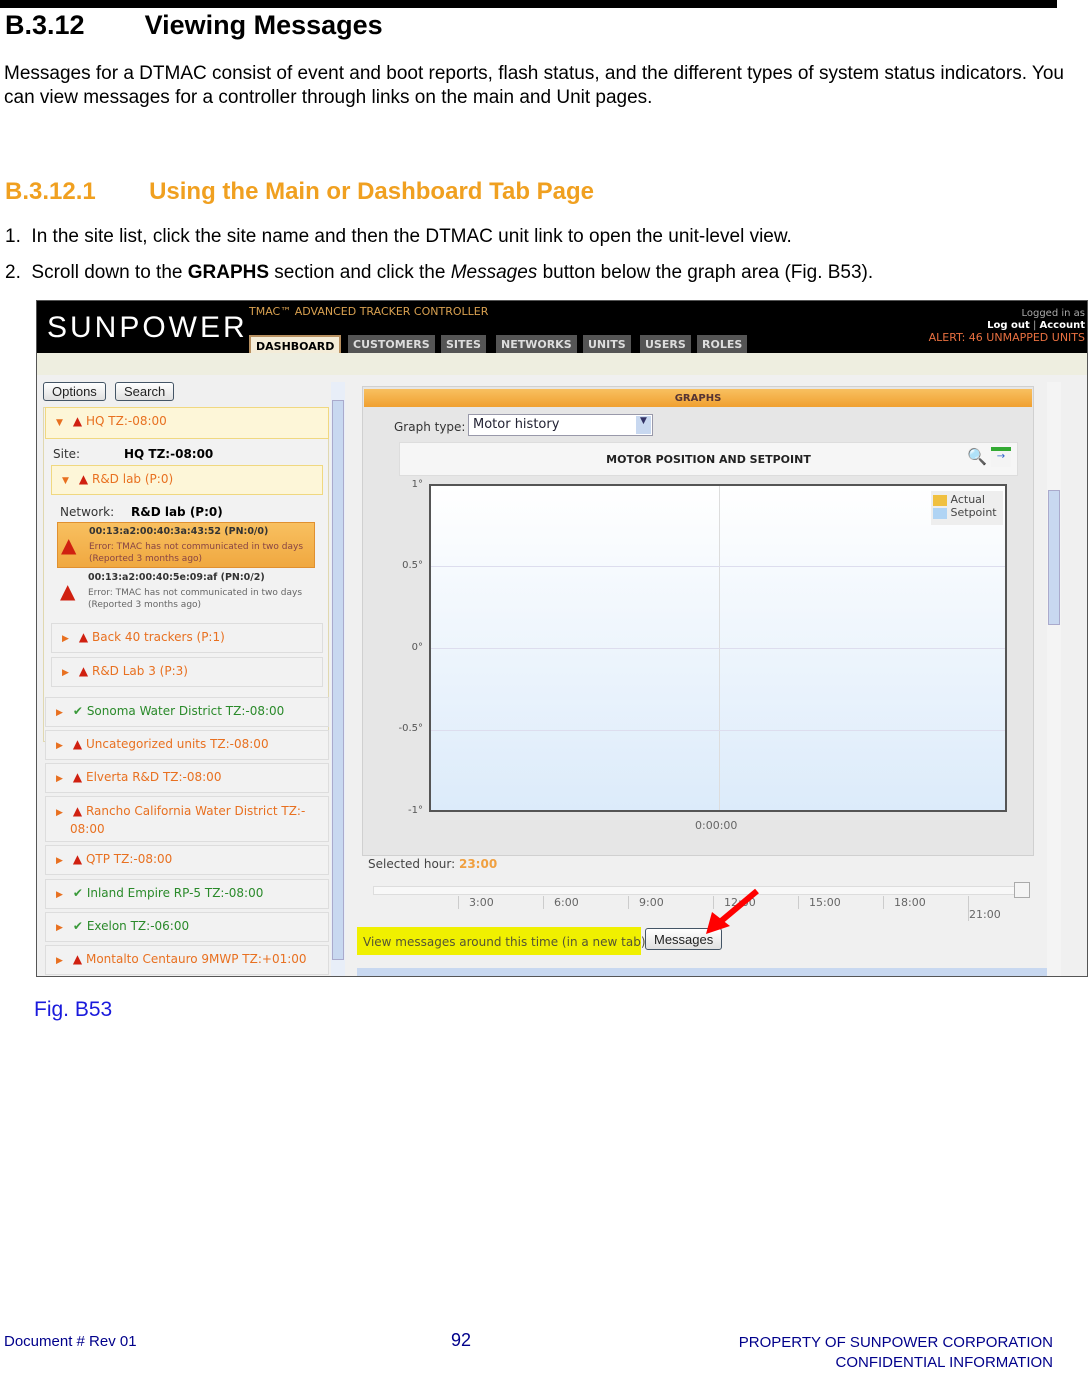  I want to click on y-tick: -1°, so click(415, 810).